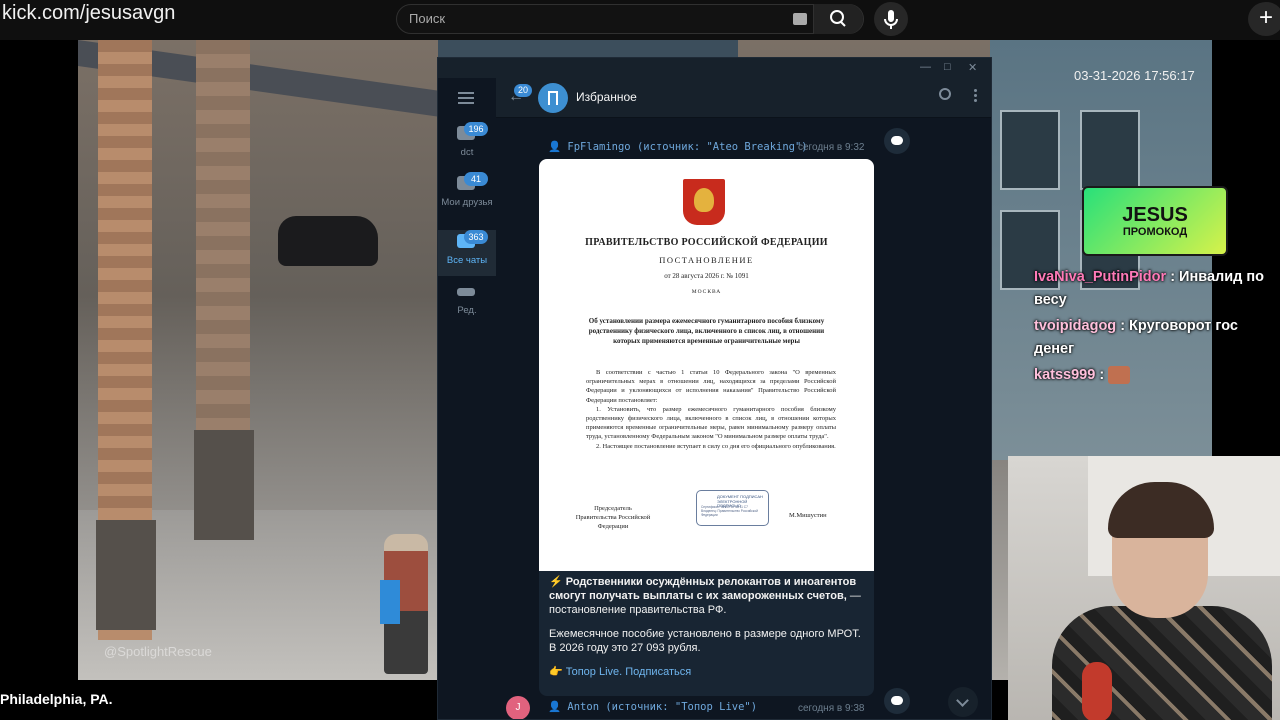  Describe the element at coordinates (711, 119) in the screenshot. I see `previous-message-cut` at that location.